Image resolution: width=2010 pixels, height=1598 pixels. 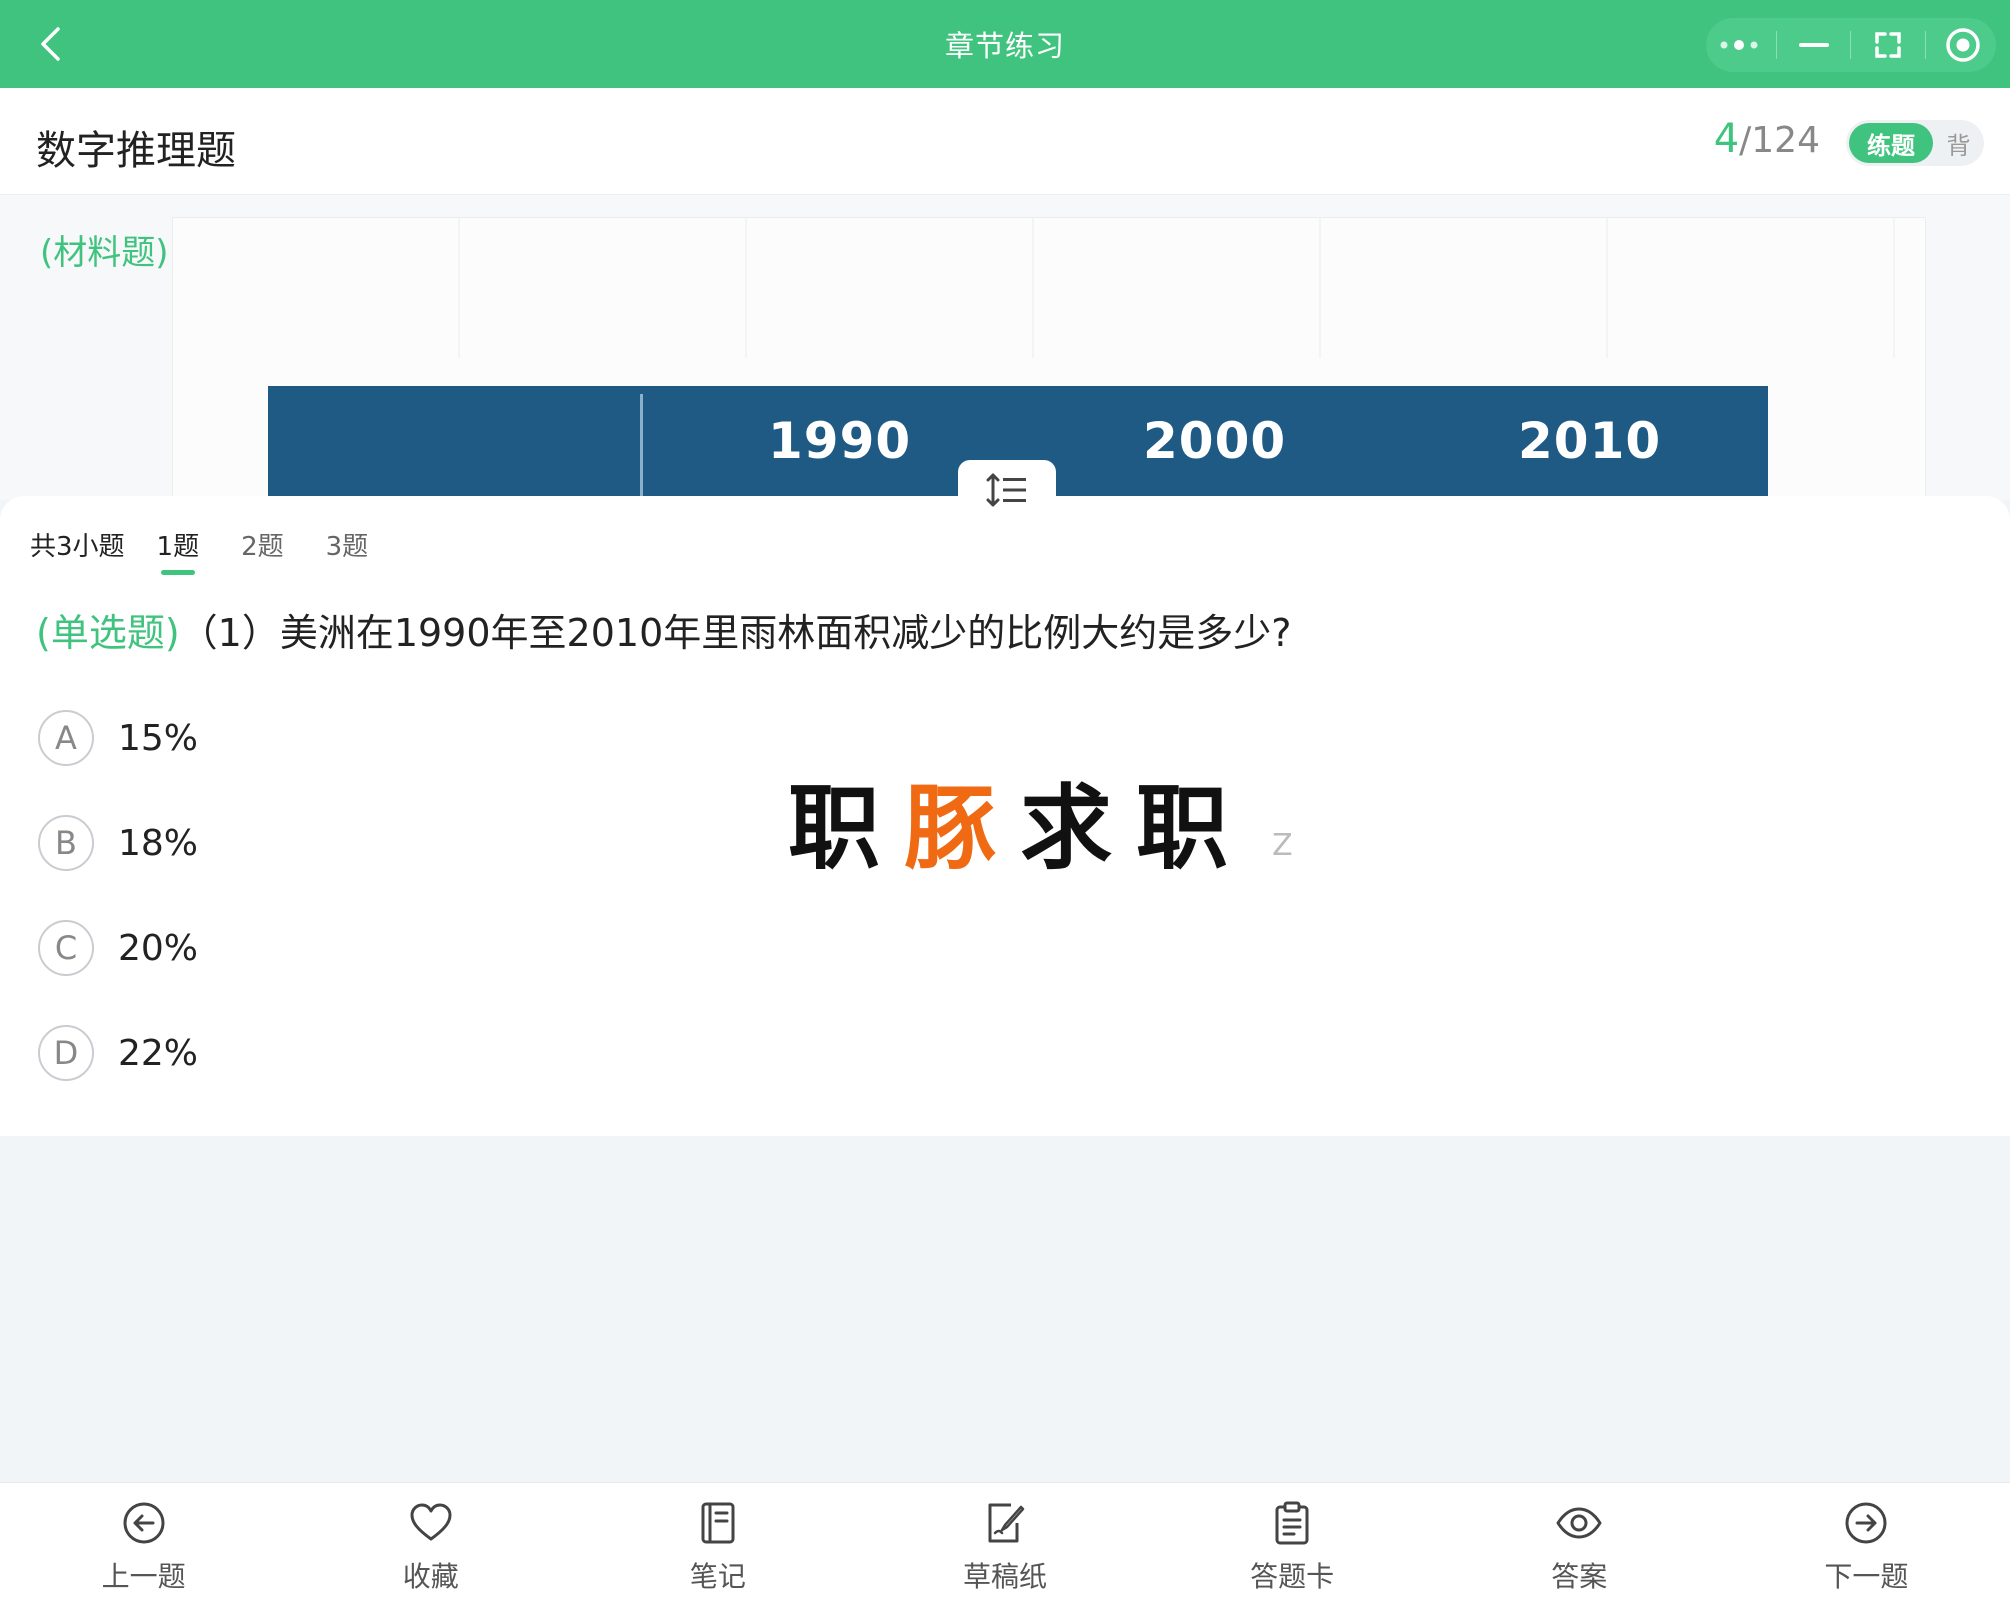 I want to click on close-circle-icon, so click(x=1962, y=45).